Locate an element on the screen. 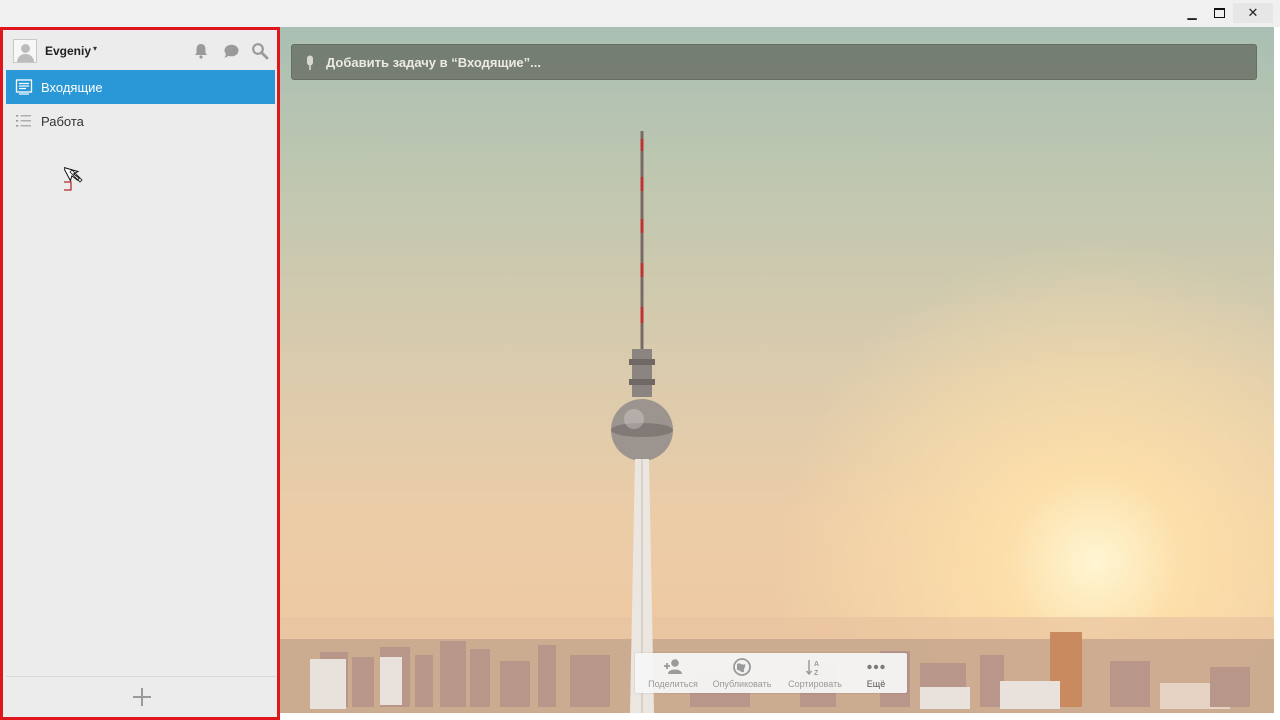 This screenshot has width=1280, height=720. bell-icon is located at coordinates (201, 51).